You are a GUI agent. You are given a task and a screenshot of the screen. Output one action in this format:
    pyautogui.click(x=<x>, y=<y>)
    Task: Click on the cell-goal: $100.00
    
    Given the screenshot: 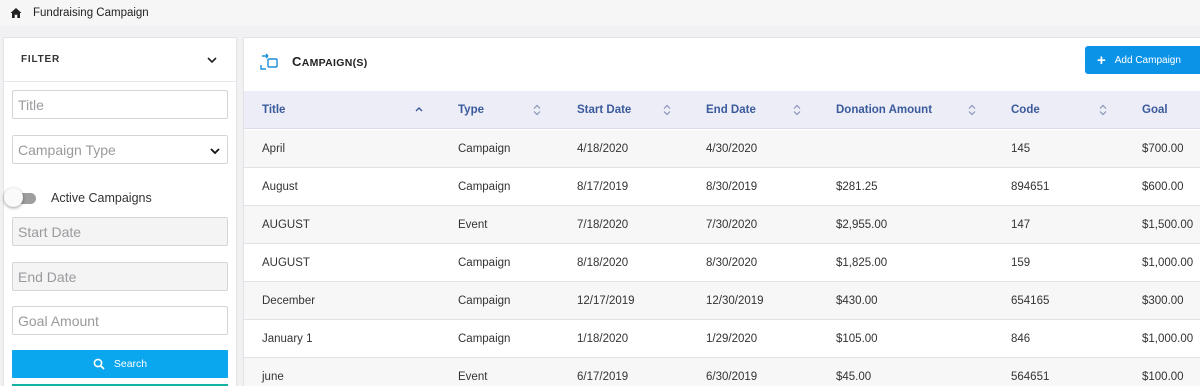 What is the action you would take?
    pyautogui.click(x=1163, y=377)
    